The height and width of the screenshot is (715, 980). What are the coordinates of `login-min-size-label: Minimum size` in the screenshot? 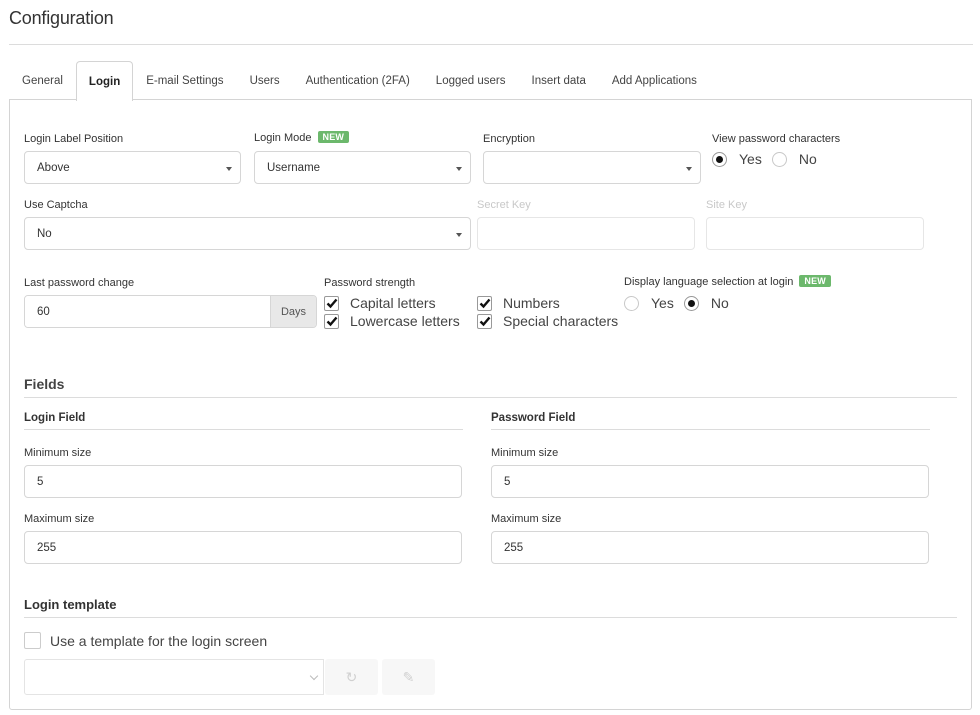 It's located at (58, 453).